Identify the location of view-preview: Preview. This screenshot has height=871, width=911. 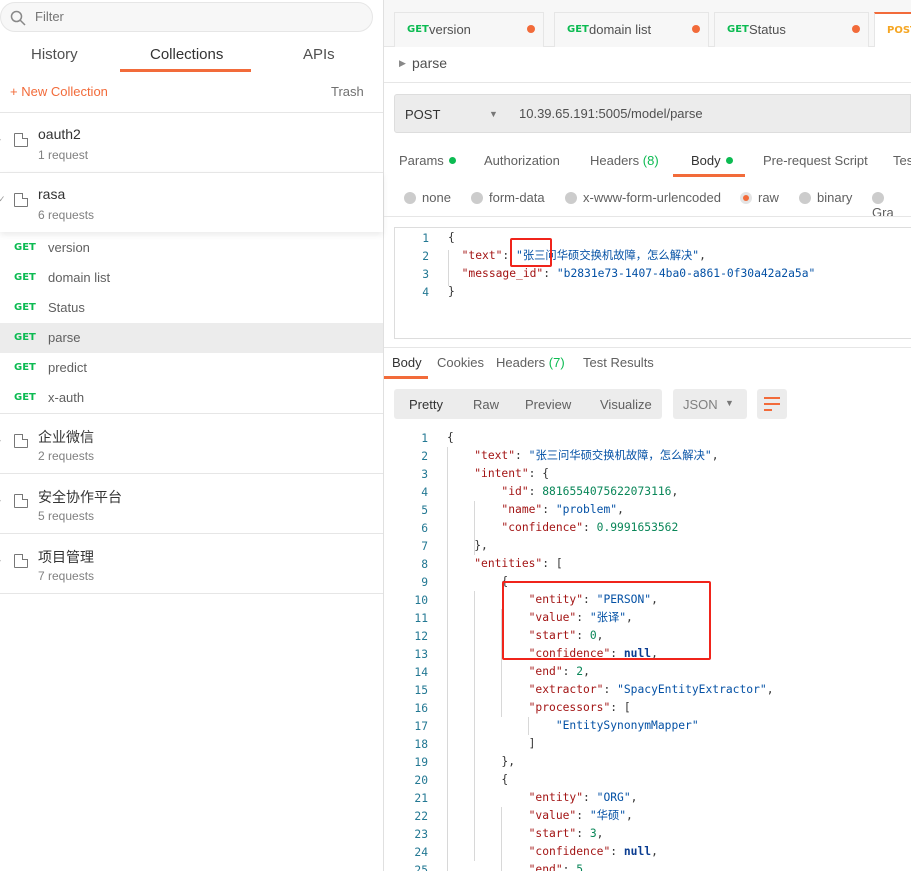
(548, 404).